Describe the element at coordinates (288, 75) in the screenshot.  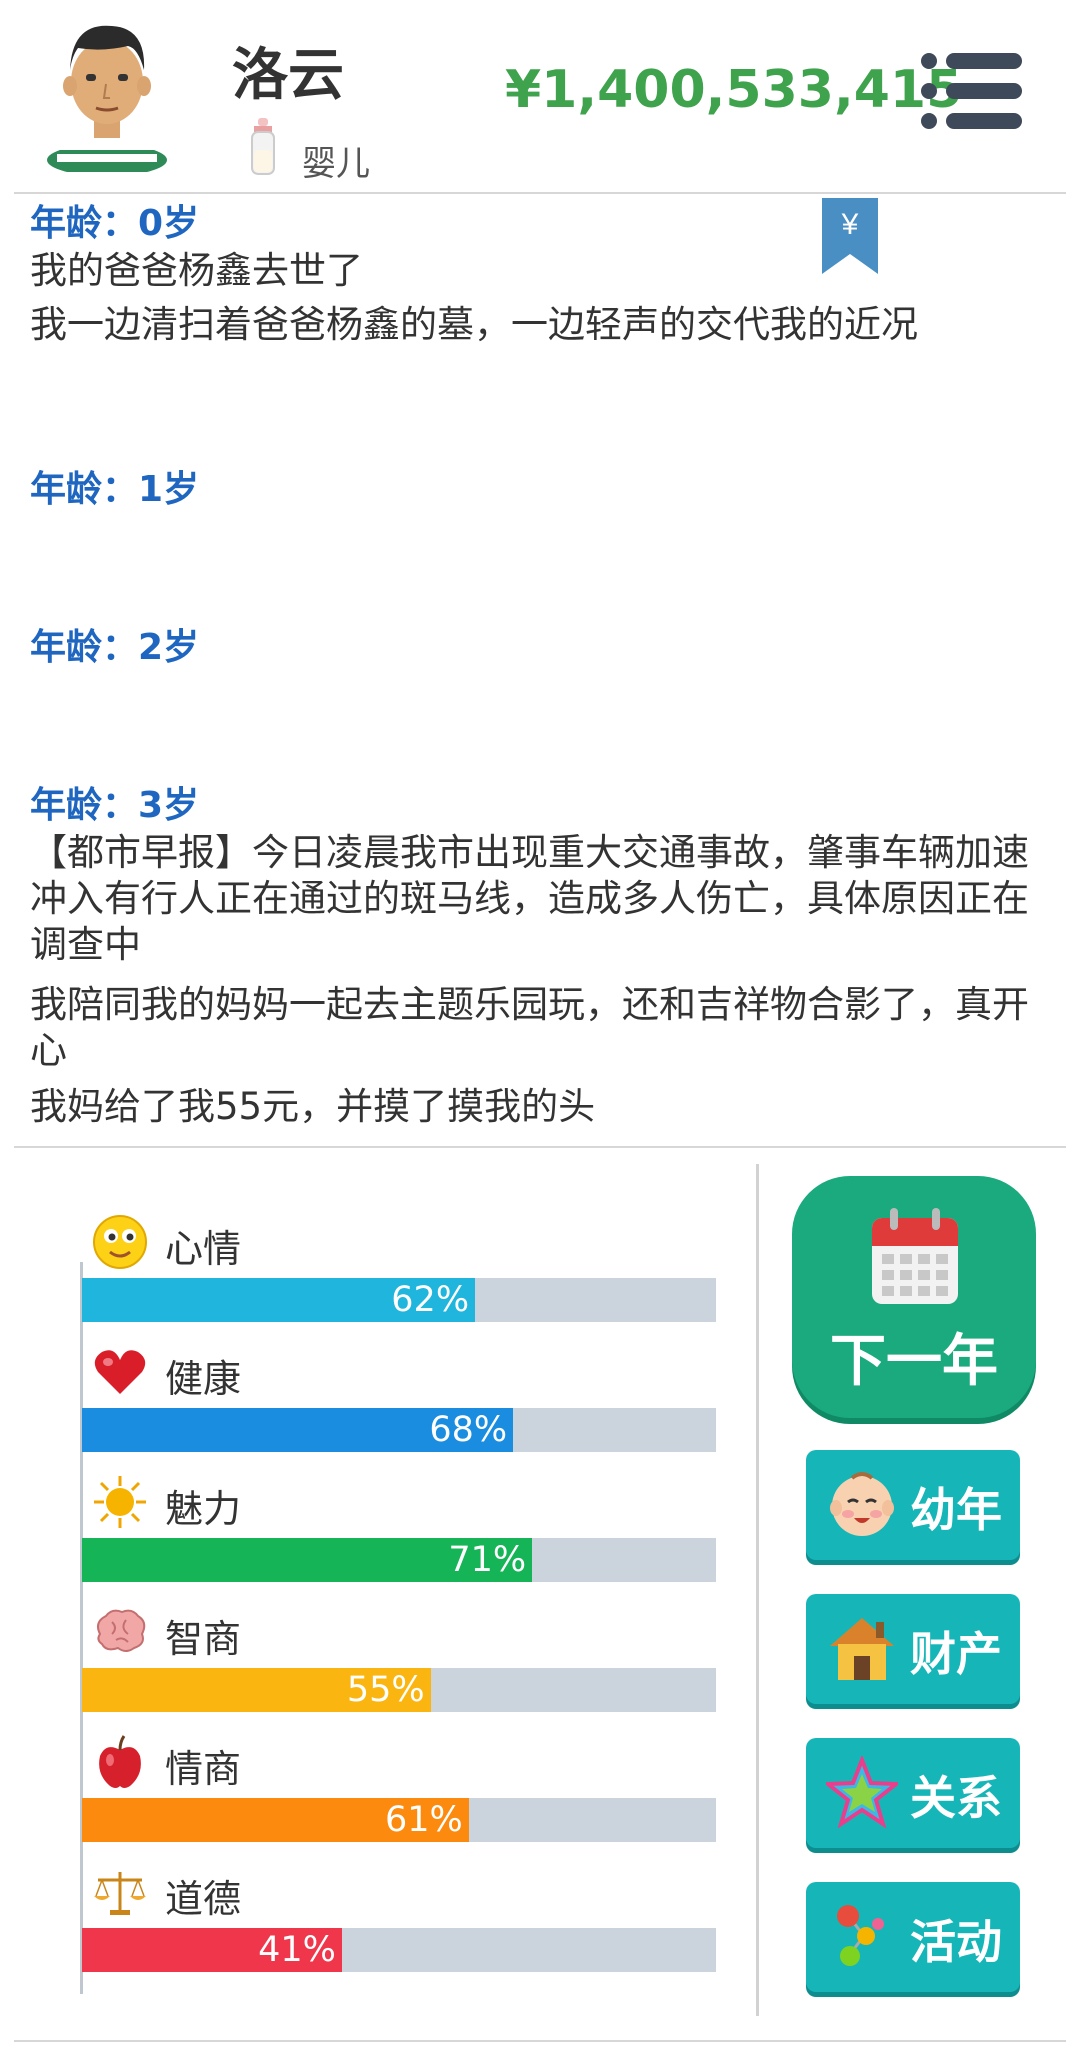
I see `player-name: 洛云` at that location.